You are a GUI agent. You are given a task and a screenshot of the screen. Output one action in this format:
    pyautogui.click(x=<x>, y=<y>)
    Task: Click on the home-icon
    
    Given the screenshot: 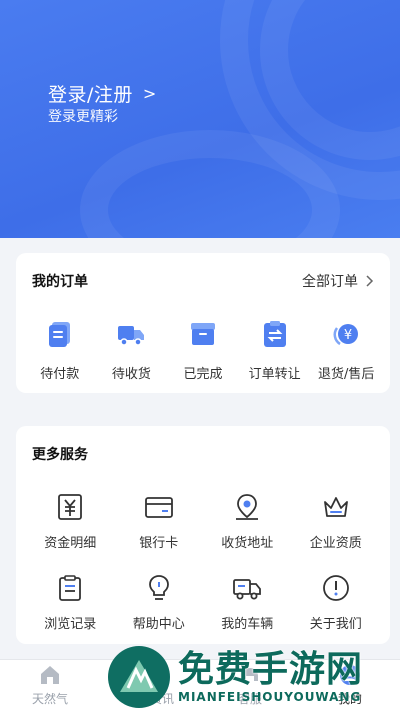 What is the action you would take?
    pyautogui.click(x=50, y=675)
    